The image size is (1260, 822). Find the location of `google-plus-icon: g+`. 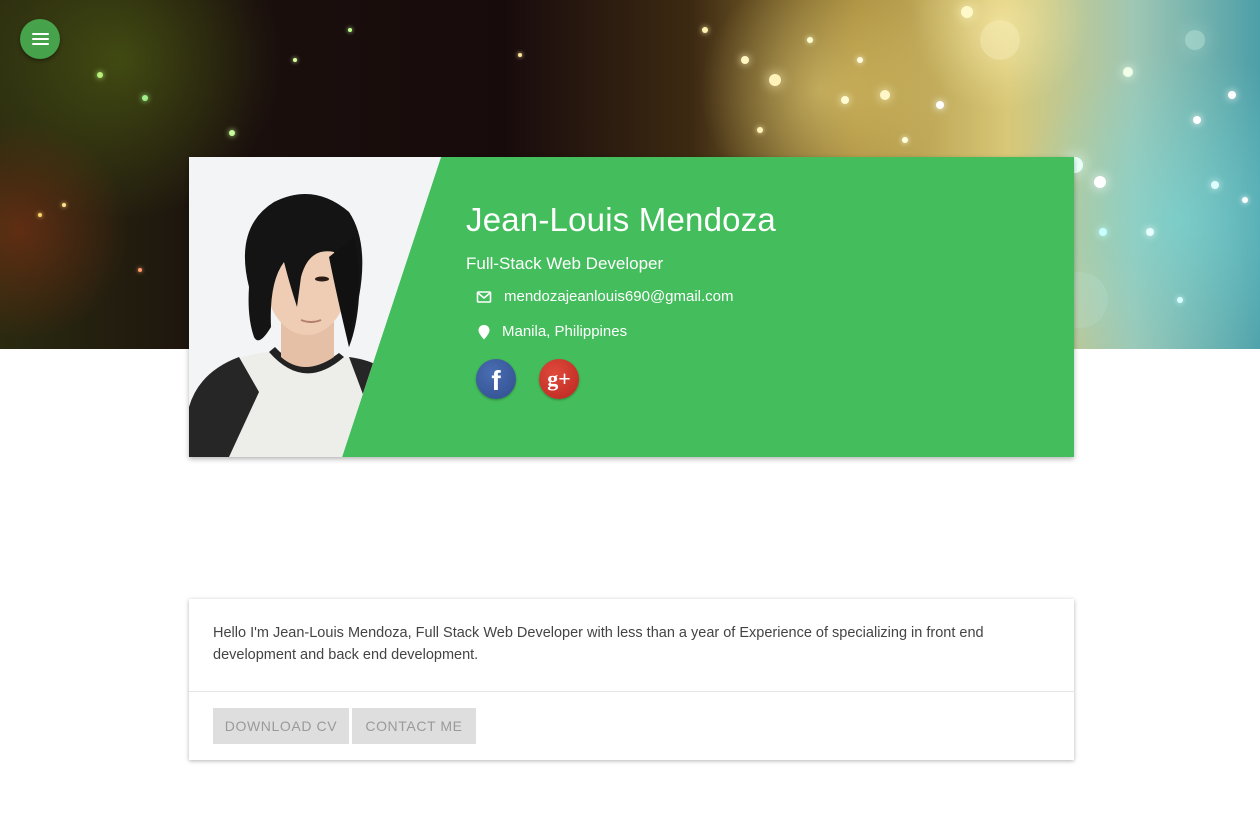

google-plus-icon: g+ is located at coordinates (559, 378).